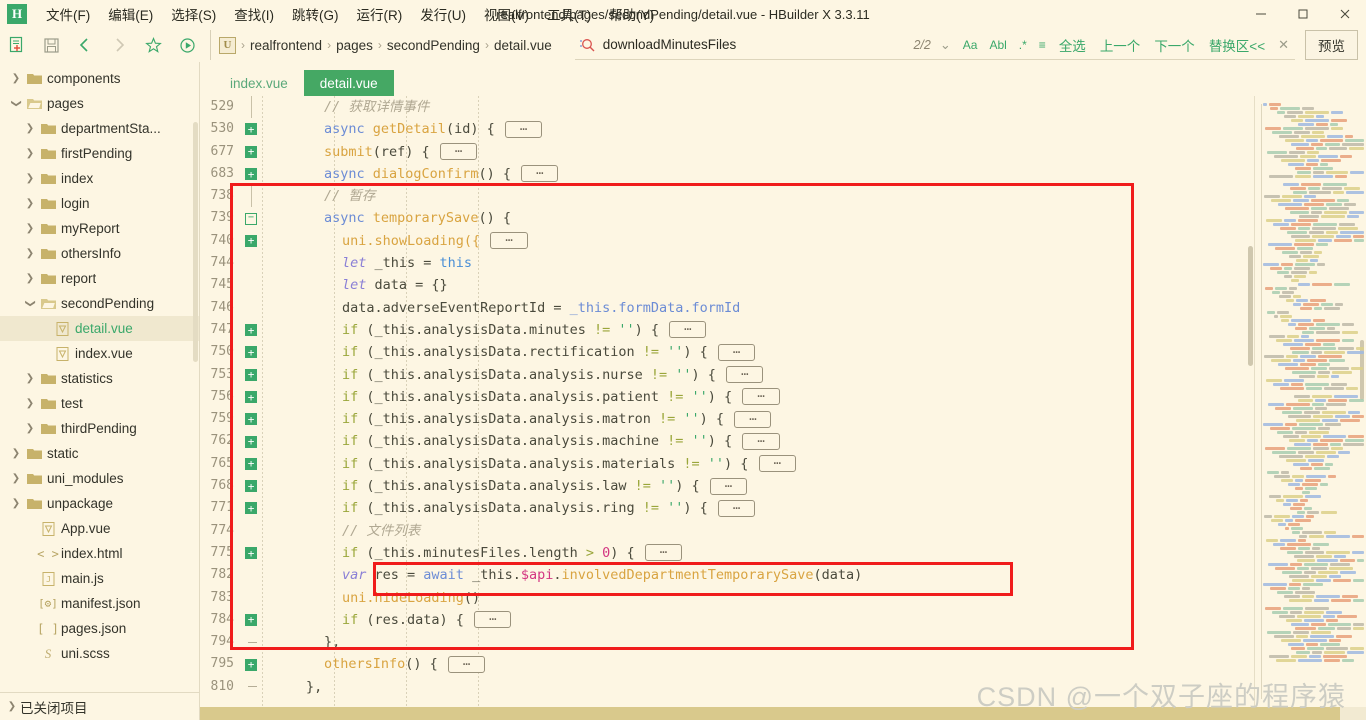 This screenshot has width=1366, height=720. What do you see at coordinates (254, 14) in the screenshot?
I see `menu-find: 查找(I)` at bounding box center [254, 14].